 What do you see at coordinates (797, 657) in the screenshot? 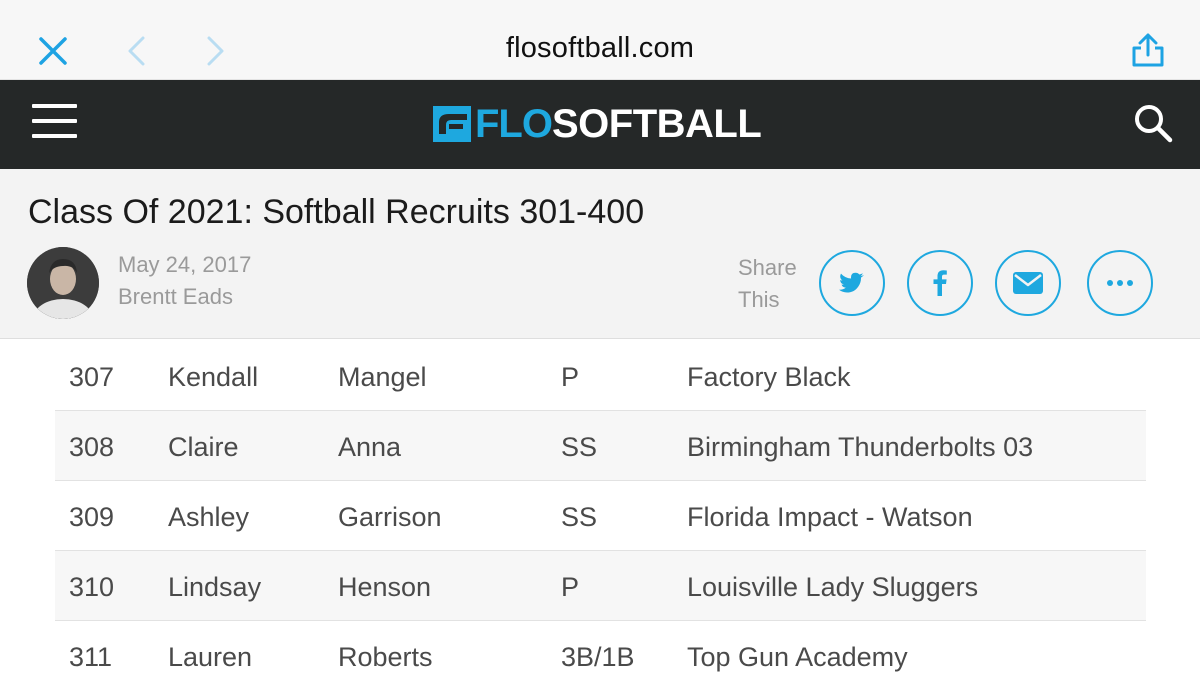
I see `team-cell: Top Gun Academy` at bounding box center [797, 657].